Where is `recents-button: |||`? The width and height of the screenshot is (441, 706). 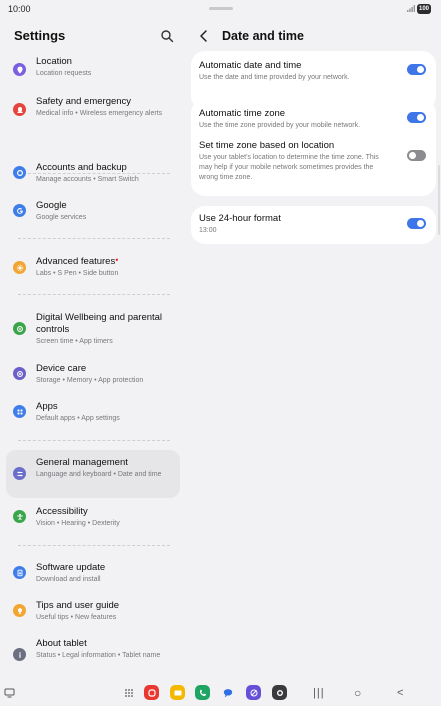 recents-button: ||| is located at coordinates (319, 693).